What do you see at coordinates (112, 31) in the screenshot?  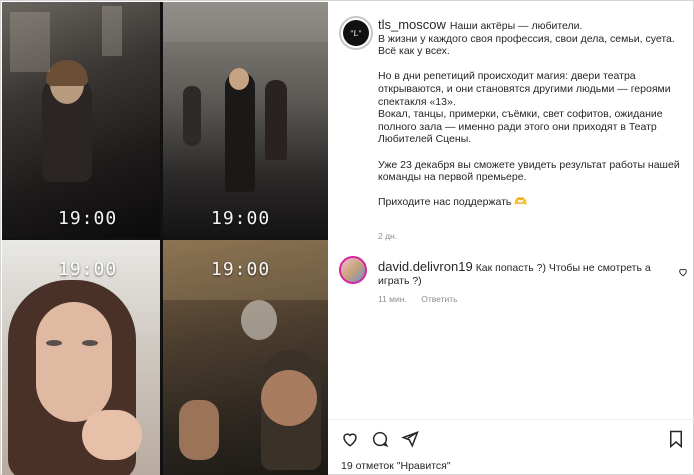 I see `background-person` at bounding box center [112, 31].